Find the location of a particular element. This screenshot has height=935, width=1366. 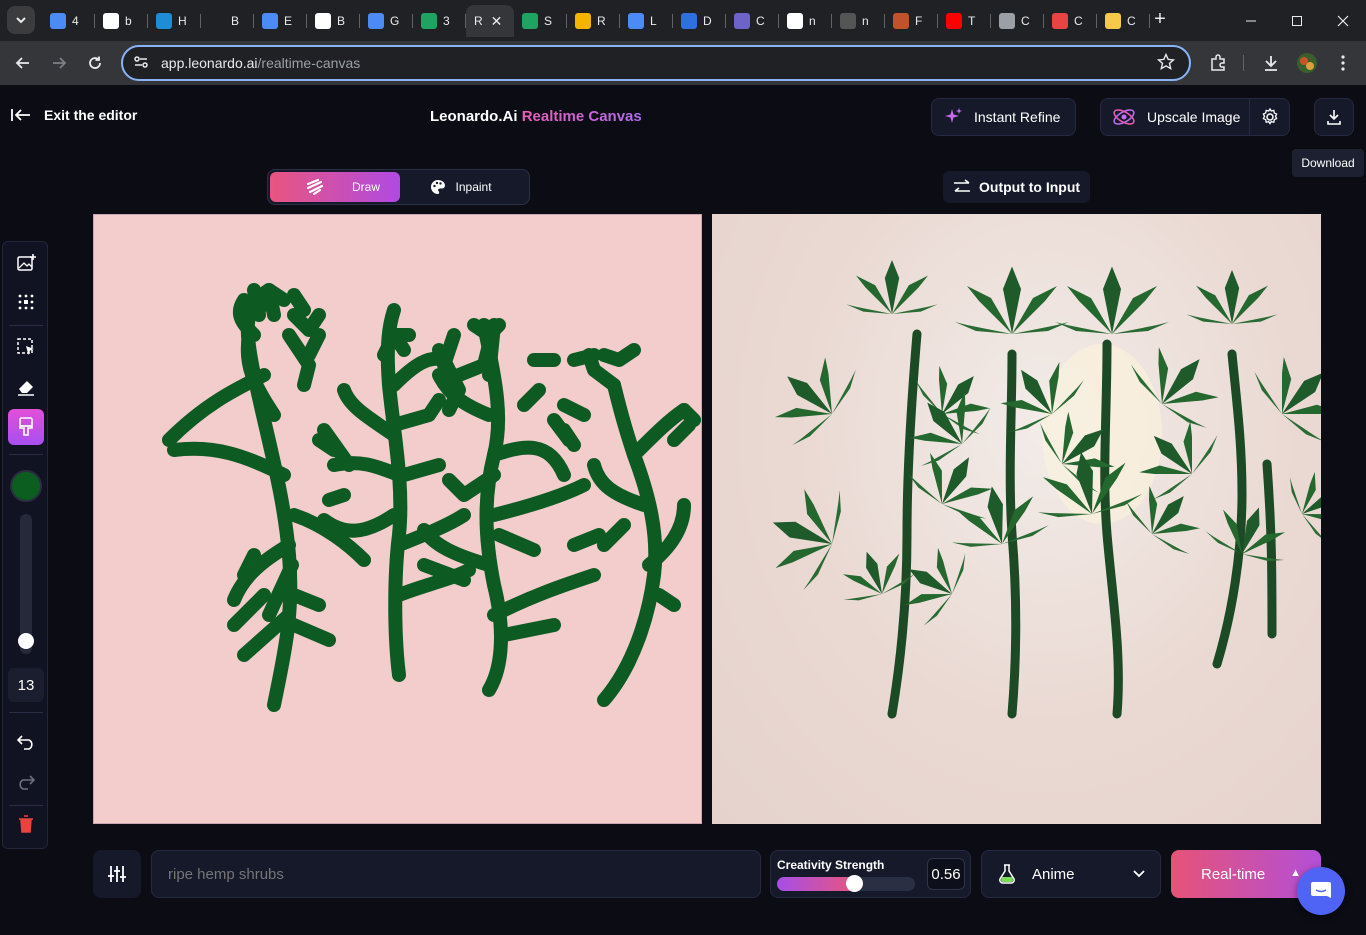

redo-button is located at coordinates (26, 782).